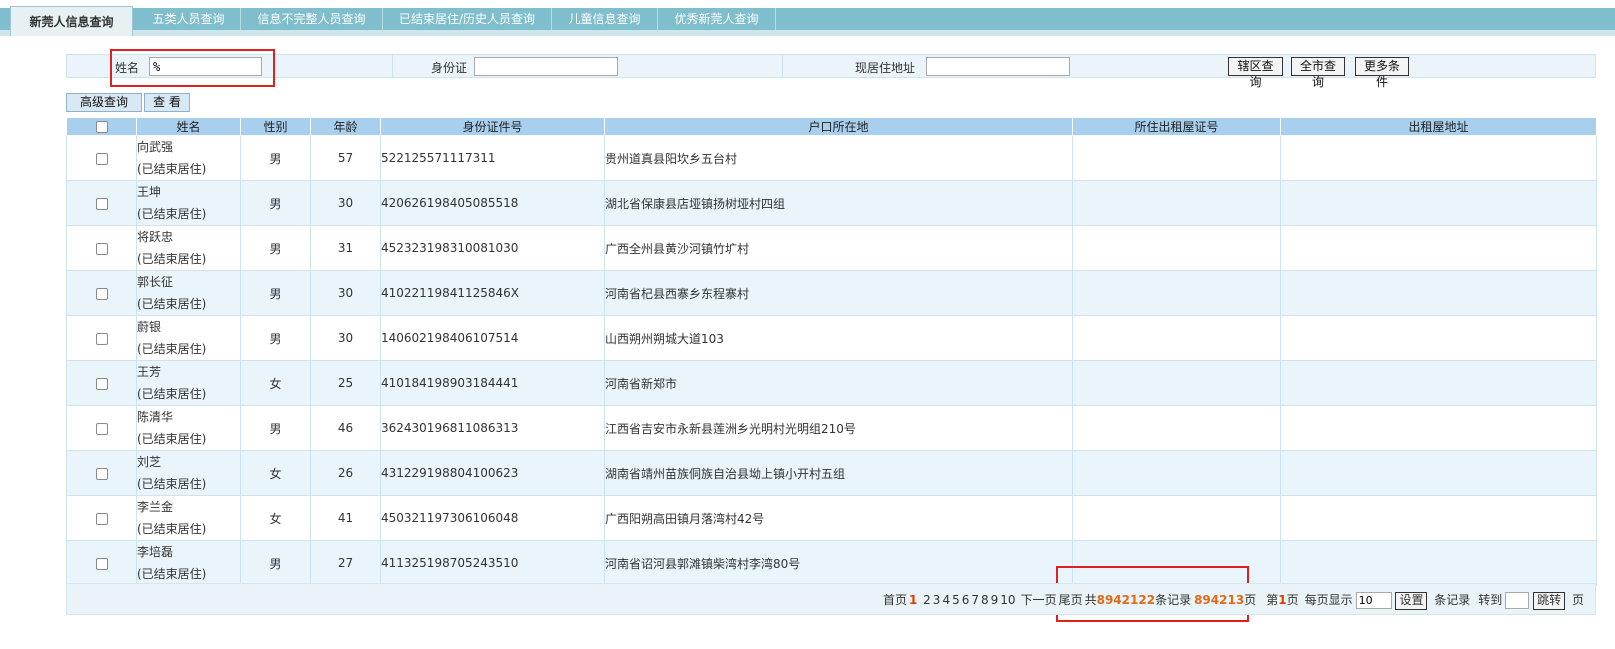 The width and height of the screenshot is (1615, 649). I want to click on set-page-size-button: 设置, so click(1411, 600).